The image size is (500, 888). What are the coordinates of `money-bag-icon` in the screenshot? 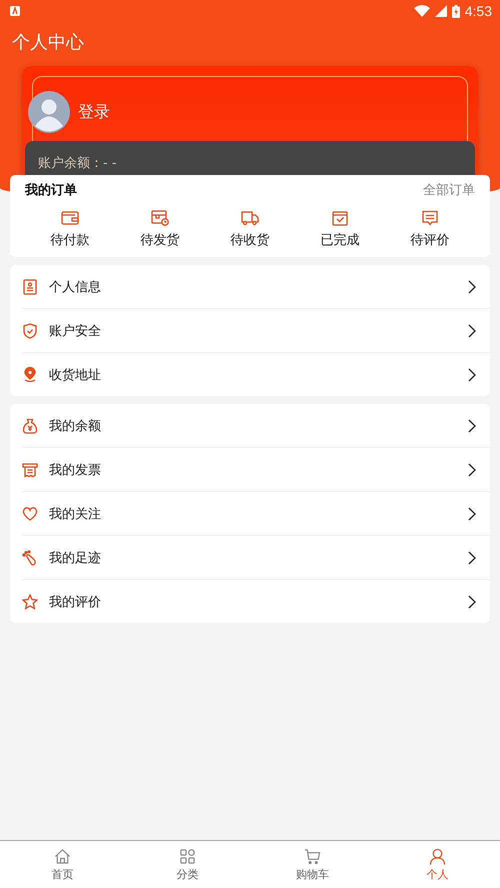 It's located at (30, 426).